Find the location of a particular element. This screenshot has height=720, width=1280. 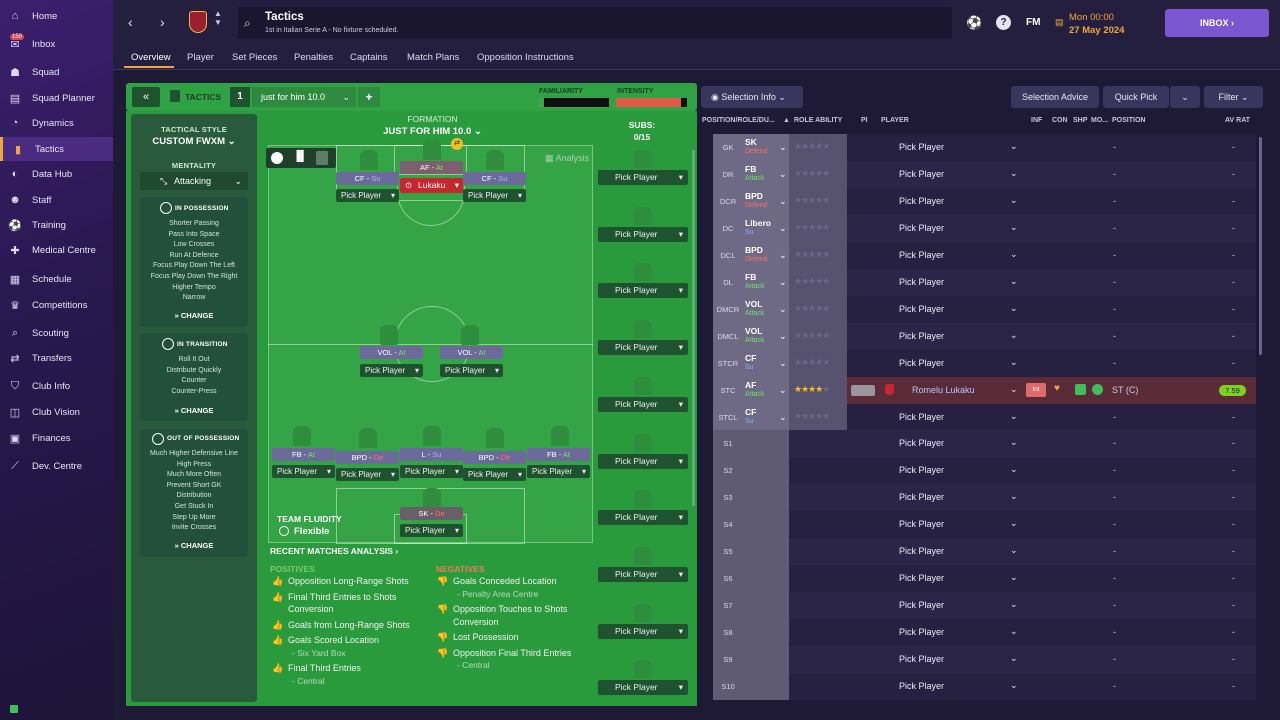

positive-item: 👍 Final Third Entries to Shots Conversion is located at coordinates (347, 603).